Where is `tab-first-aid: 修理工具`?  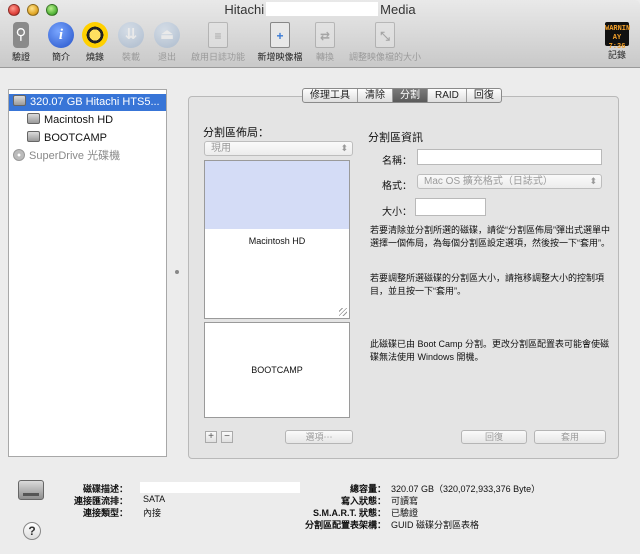
tab-first-aid: 修理工具 is located at coordinates (330, 95).